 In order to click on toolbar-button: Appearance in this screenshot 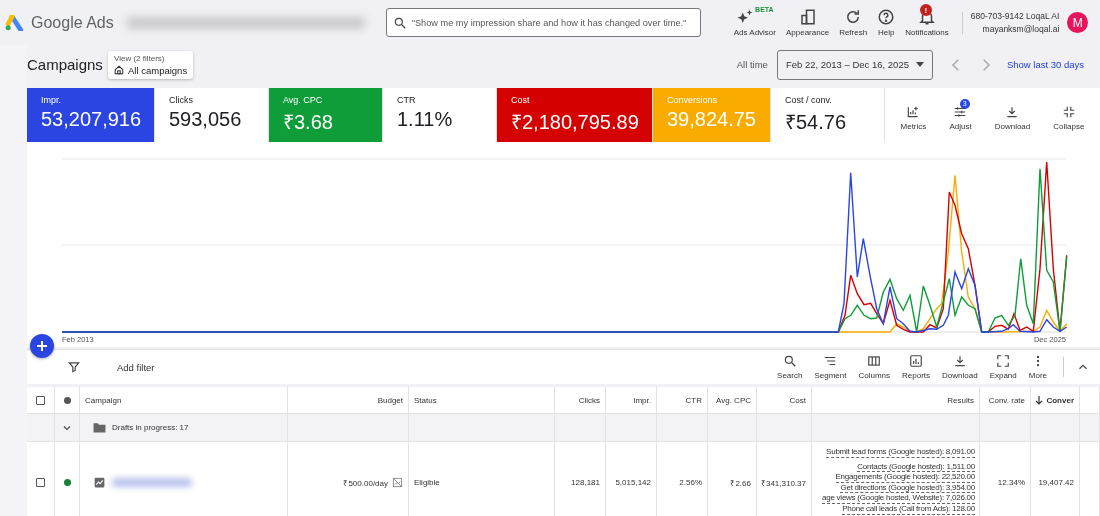, I will do `click(808, 22)`.